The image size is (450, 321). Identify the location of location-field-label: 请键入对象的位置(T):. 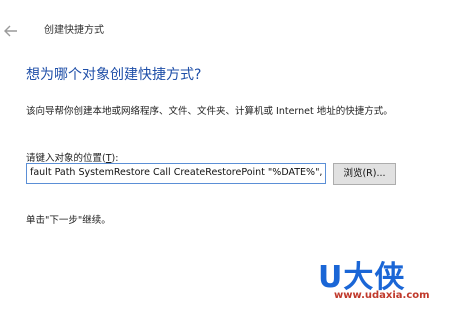
(72, 157).